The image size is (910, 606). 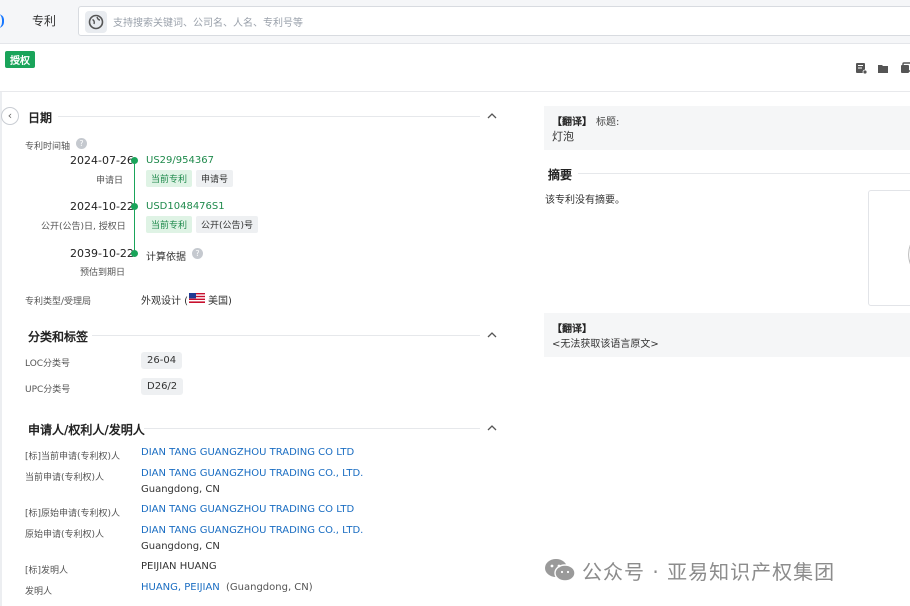 What do you see at coordinates (102, 206) in the screenshot?
I see `event-date: 2024-10-22` at bounding box center [102, 206].